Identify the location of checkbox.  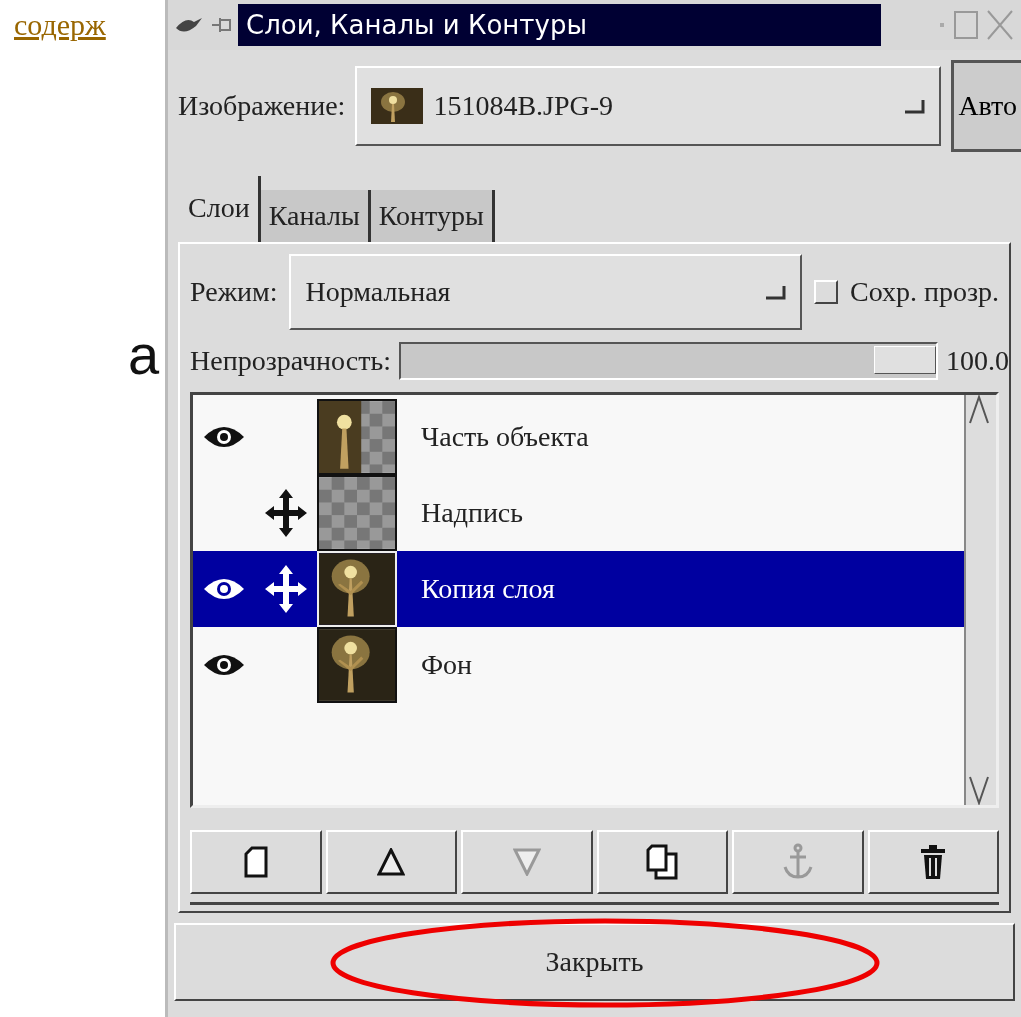
(825, 292).